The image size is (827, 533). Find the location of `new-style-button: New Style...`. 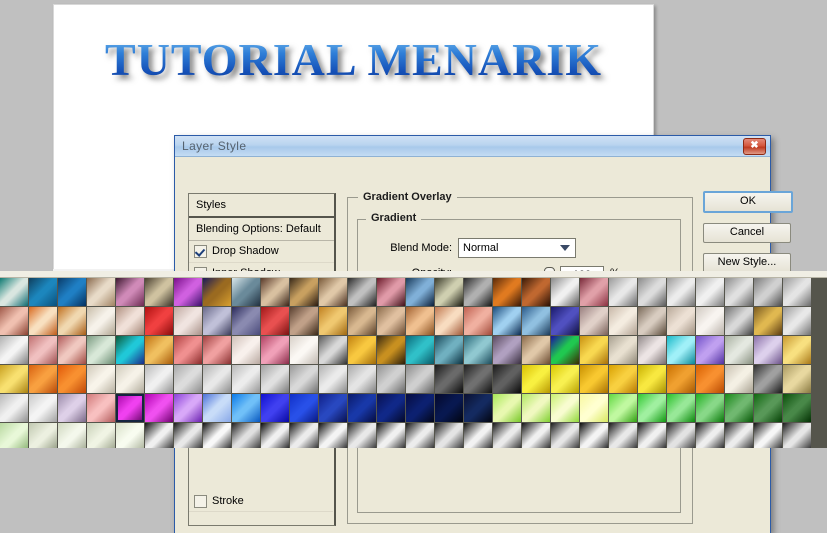

new-style-button: New Style... is located at coordinates (747, 263).